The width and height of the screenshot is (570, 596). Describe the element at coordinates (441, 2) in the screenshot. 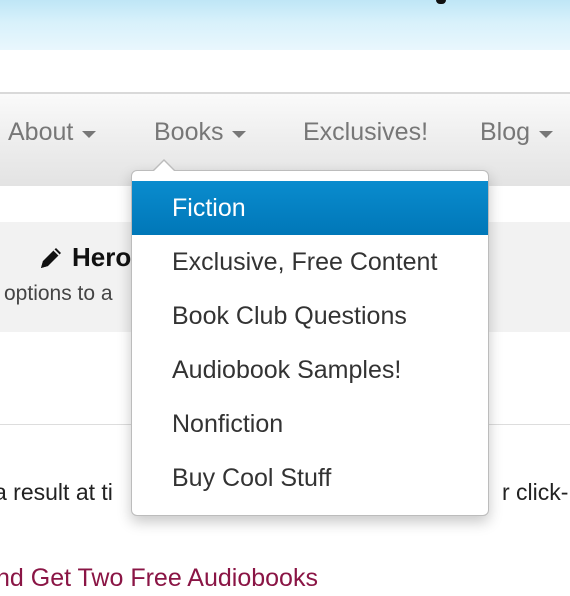

I see `banner-artwork` at that location.